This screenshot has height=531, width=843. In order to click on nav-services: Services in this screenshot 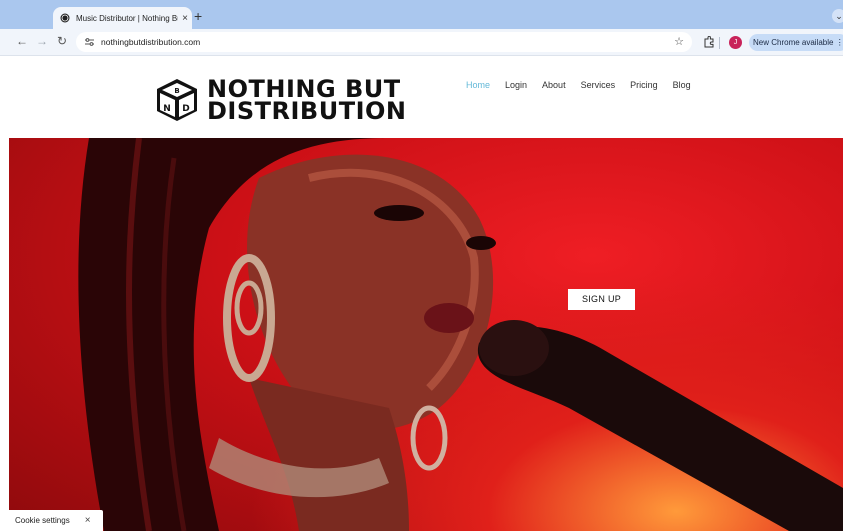, I will do `click(598, 85)`.